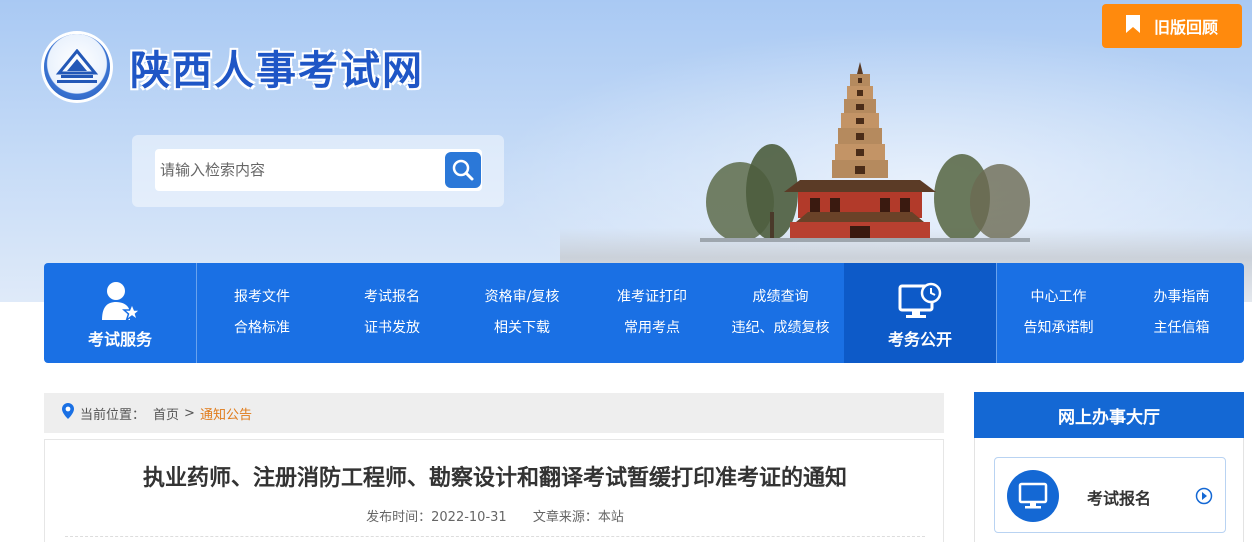 Image resolution: width=1252 pixels, height=542 pixels. Describe the element at coordinates (68, 413) in the screenshot. I see `location-pin-icon` at that location.